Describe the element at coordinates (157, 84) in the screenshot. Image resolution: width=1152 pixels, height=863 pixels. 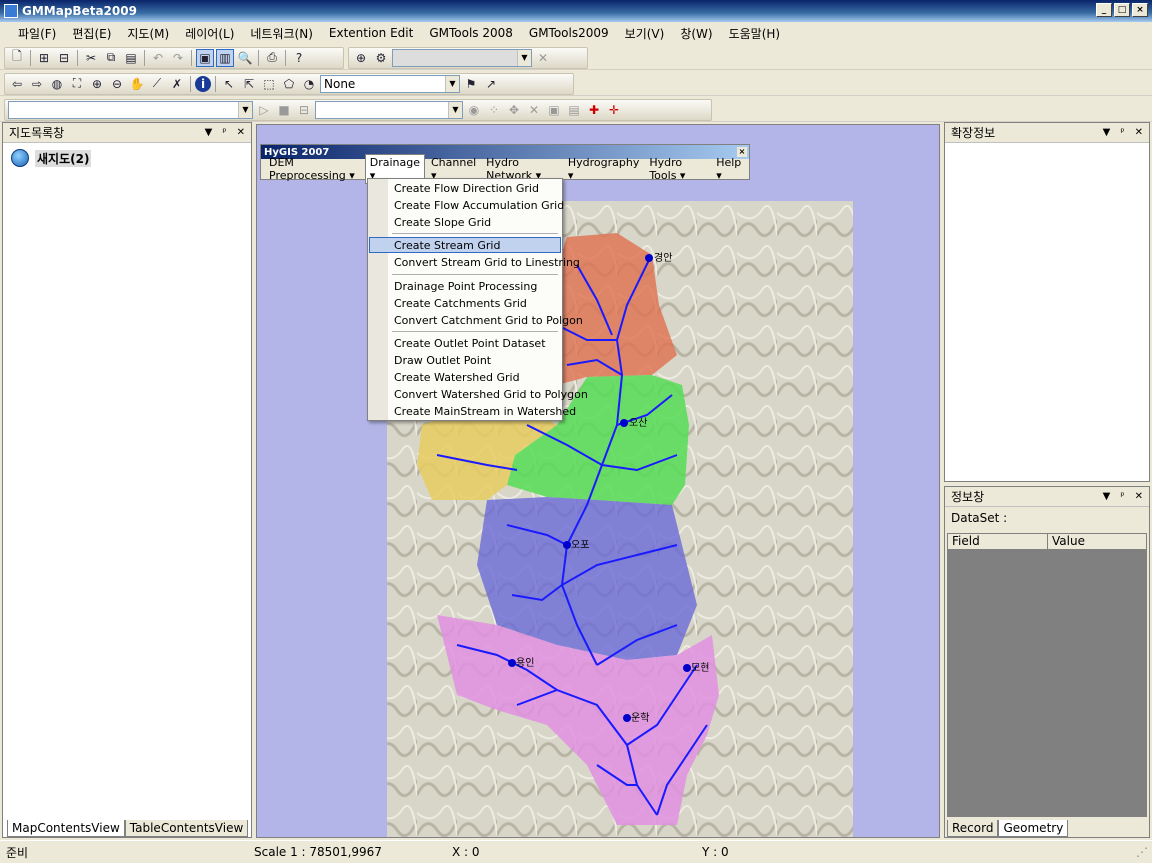
I see `measure-icon: ⟋` at that location.